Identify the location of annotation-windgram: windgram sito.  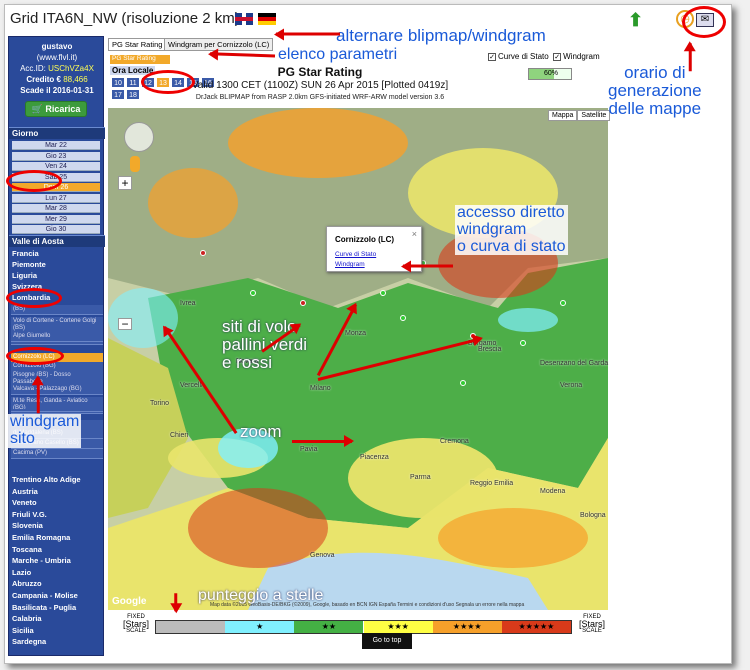
(45, 430).